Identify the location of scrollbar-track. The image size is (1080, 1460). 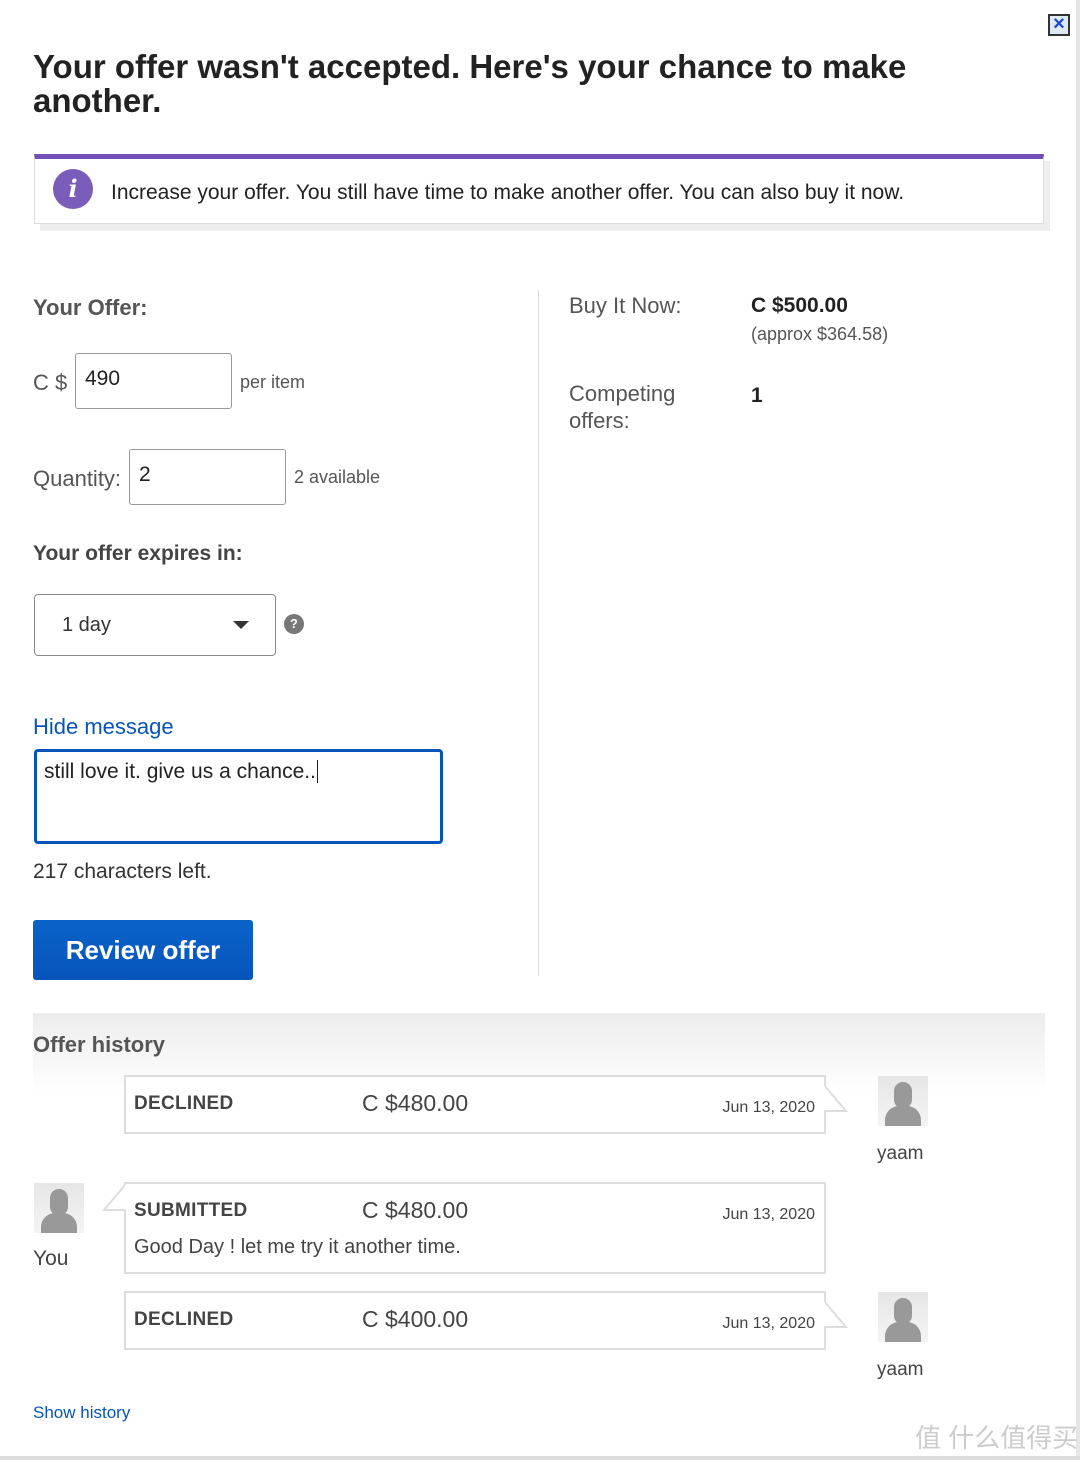
(1078, 730).